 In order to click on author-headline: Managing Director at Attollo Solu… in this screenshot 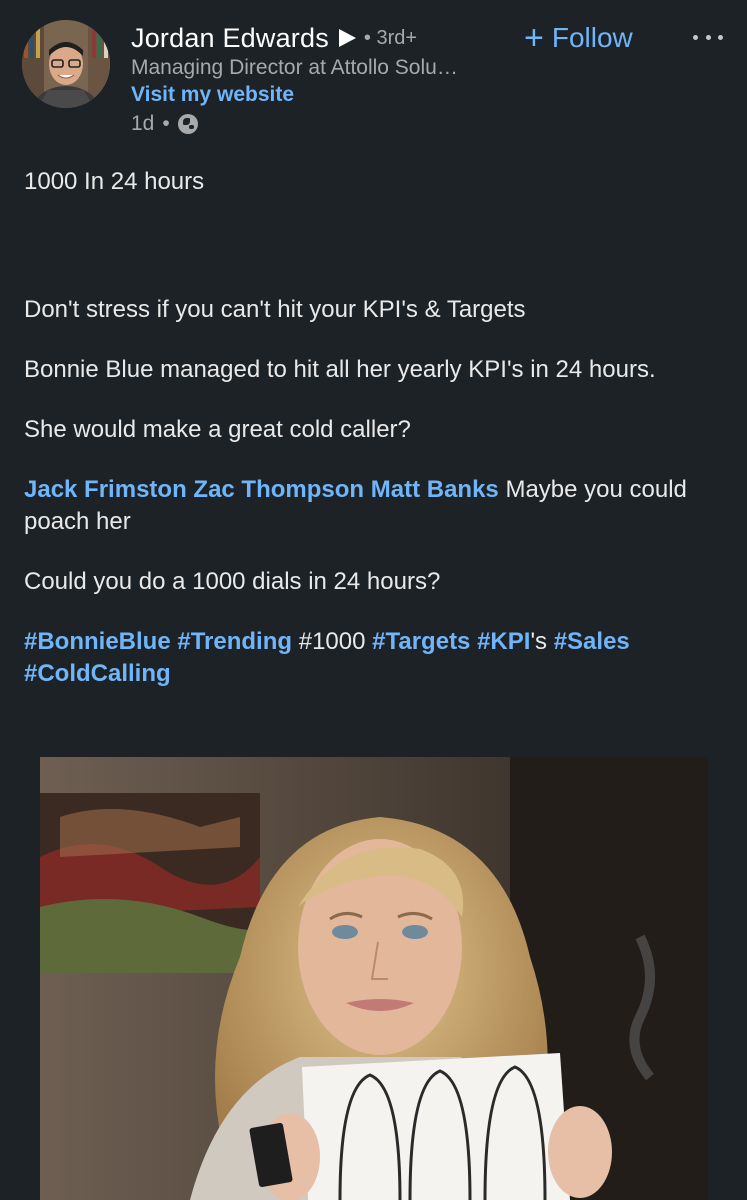, I will do `click(294, 67)`.